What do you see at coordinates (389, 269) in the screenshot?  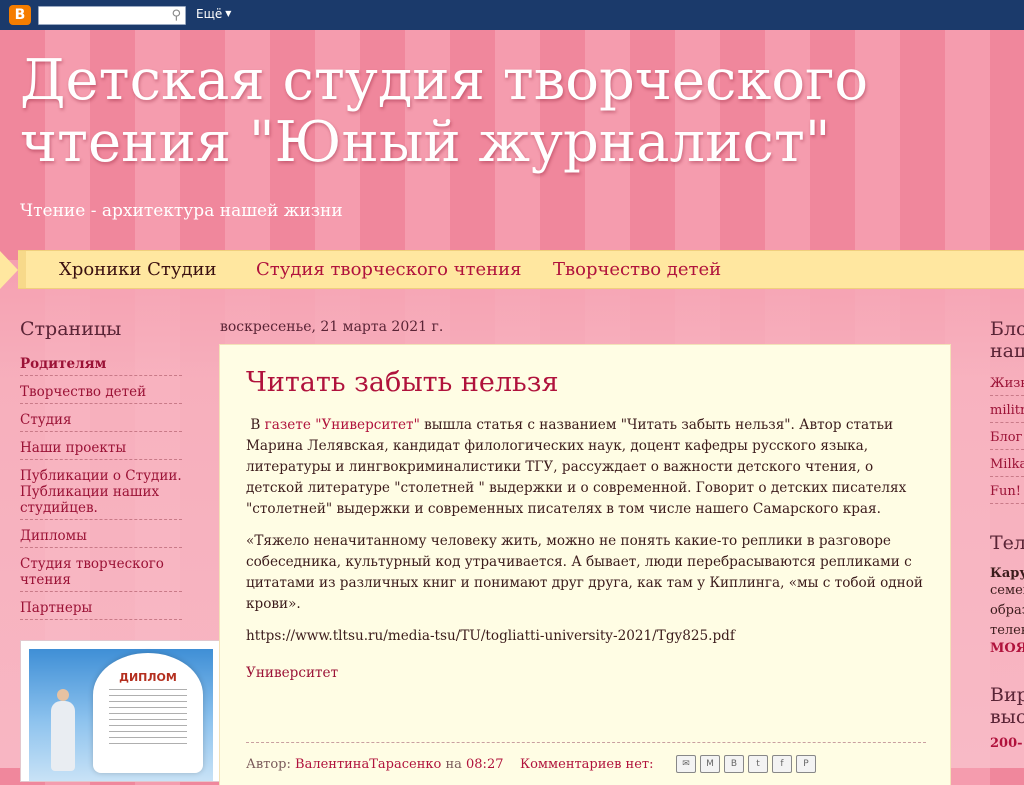 I see `tab-creative-reading: Студия творческого чтения` at bounding box center [389, 269].